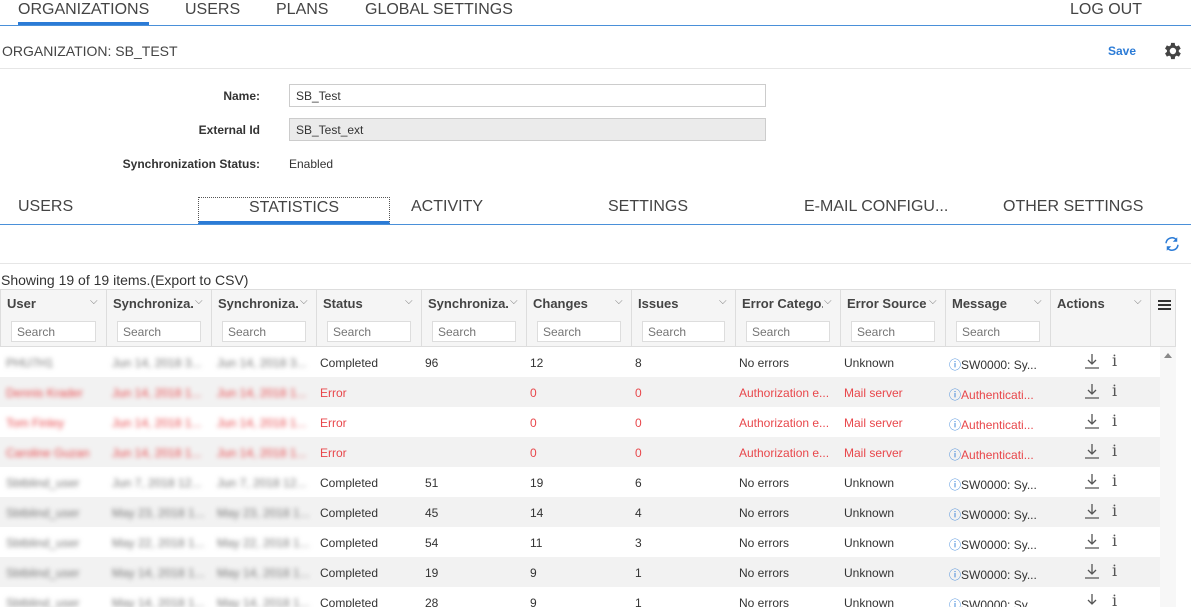 This screenshot has height=607, width=1191. I want to click on column-header-error-source: Error Source ⌵, so click(893, 318).